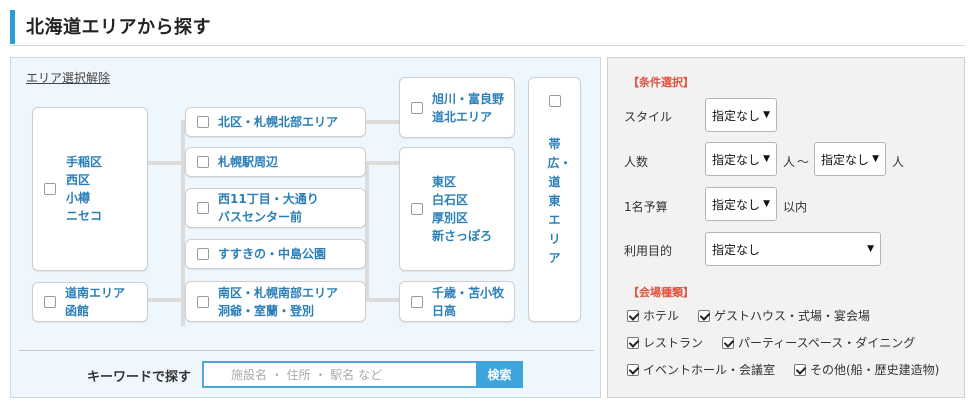  Describe the element at coordinates (84, 189) in the screenshot. I see `area-label: 手稲区 西区 小樽 ニセコ` at that location.